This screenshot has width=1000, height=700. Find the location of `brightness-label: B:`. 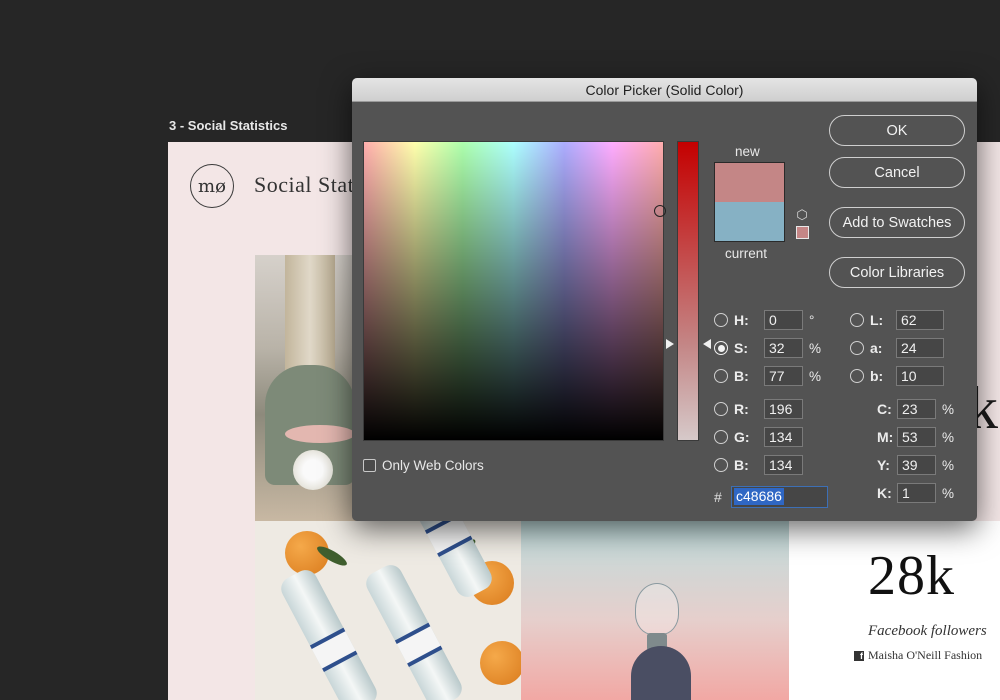

brightness-label: B: is located at coordinates (741, 376).